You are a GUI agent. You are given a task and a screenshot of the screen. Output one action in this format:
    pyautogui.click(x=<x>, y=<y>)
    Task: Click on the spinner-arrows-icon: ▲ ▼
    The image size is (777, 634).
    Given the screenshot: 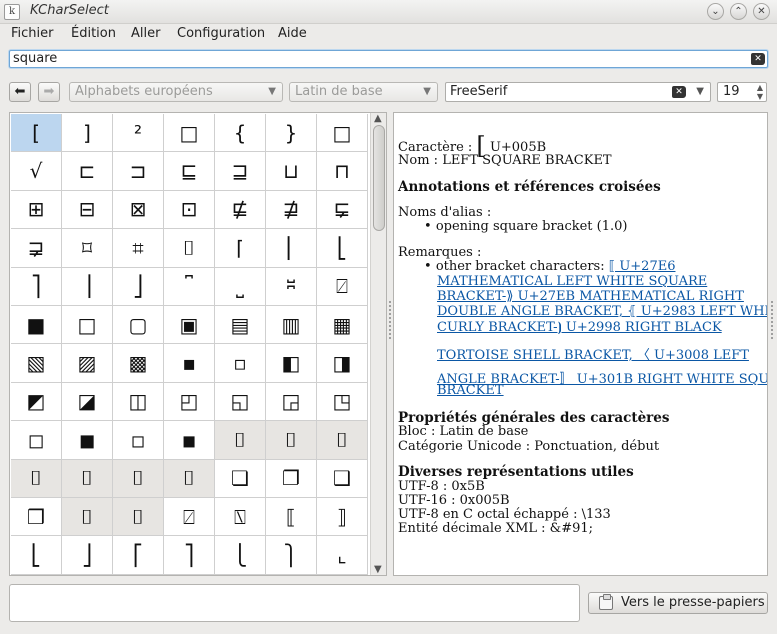 What is the action you would take?
    pyautogui.click(x=760, y=92)
    